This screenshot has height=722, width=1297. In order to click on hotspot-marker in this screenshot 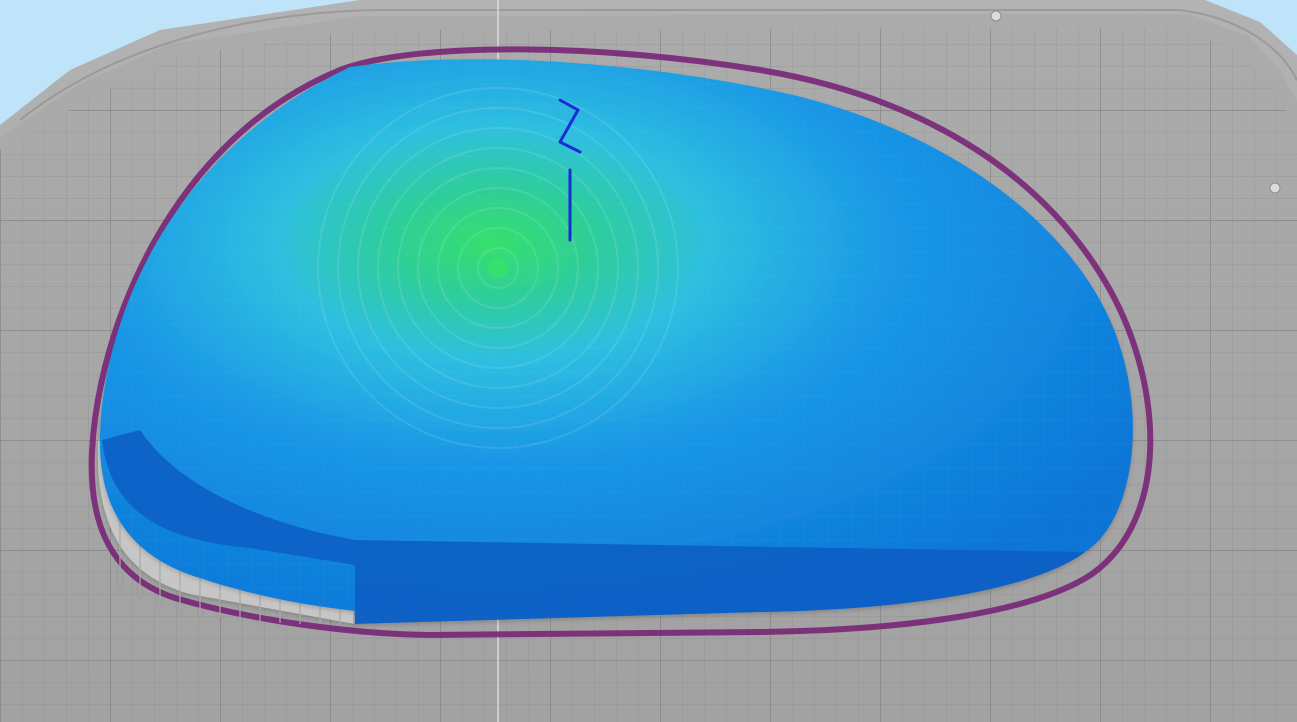, I will do `click(498, 268)`.